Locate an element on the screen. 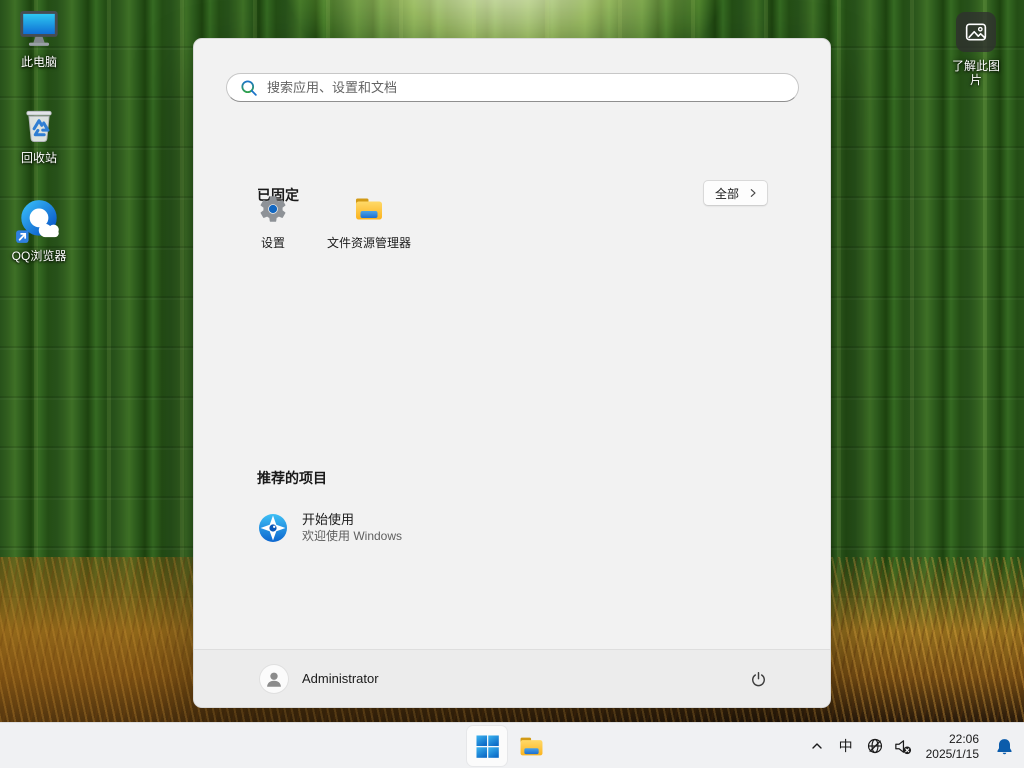  taskbar: 中 22:06 2025/1/15 is located at coordinates (512, 745).